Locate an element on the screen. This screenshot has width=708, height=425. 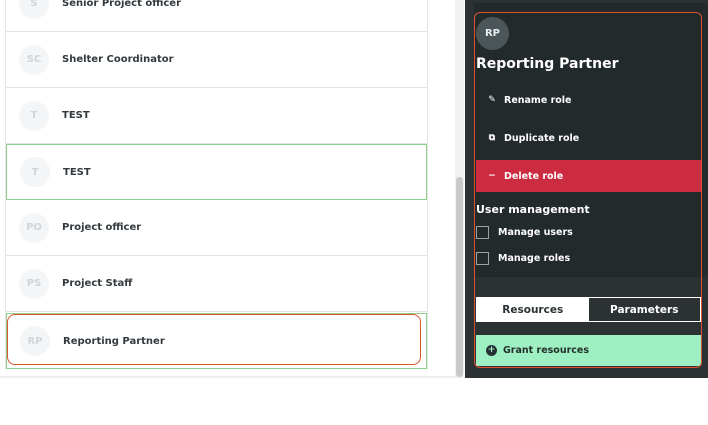
duplicate-role-button: ⧉ Duplicate role is located at coordinates (588, 138).